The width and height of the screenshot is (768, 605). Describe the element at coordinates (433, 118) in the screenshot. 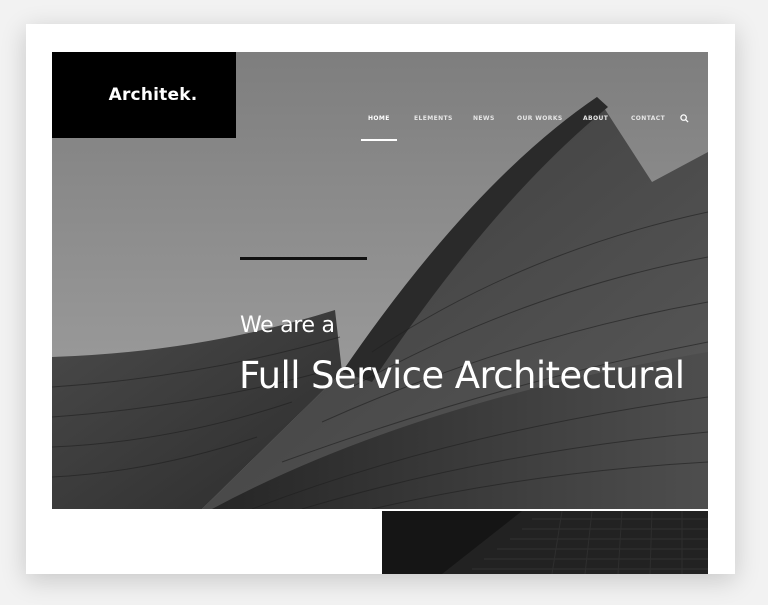

I see `nav-item-elements: ELEMENTS` at that location.